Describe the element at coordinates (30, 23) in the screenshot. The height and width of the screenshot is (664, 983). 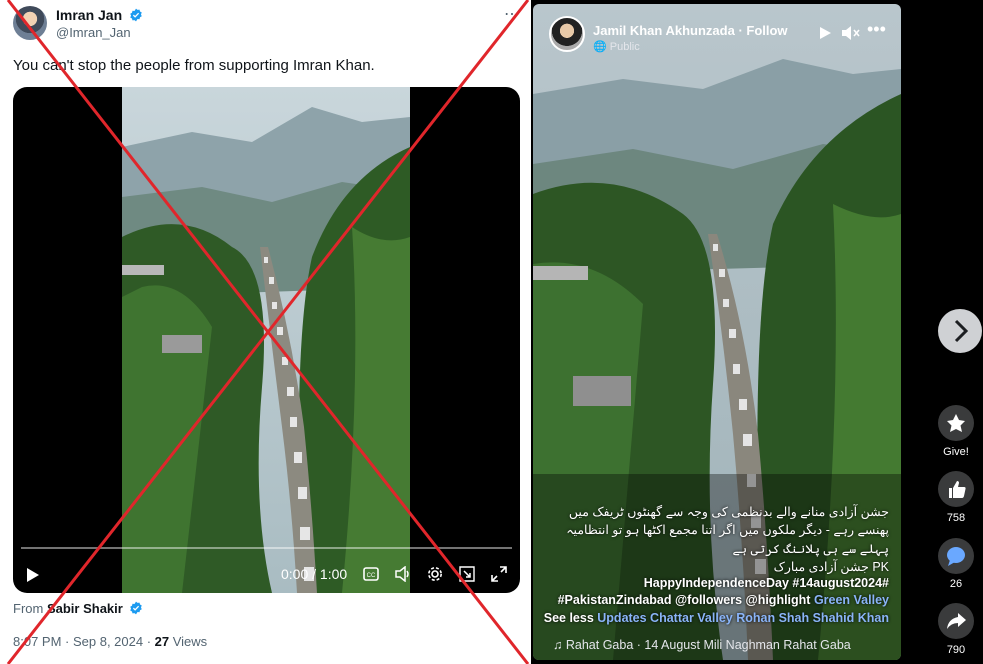
I see `author-avatar` at that location.